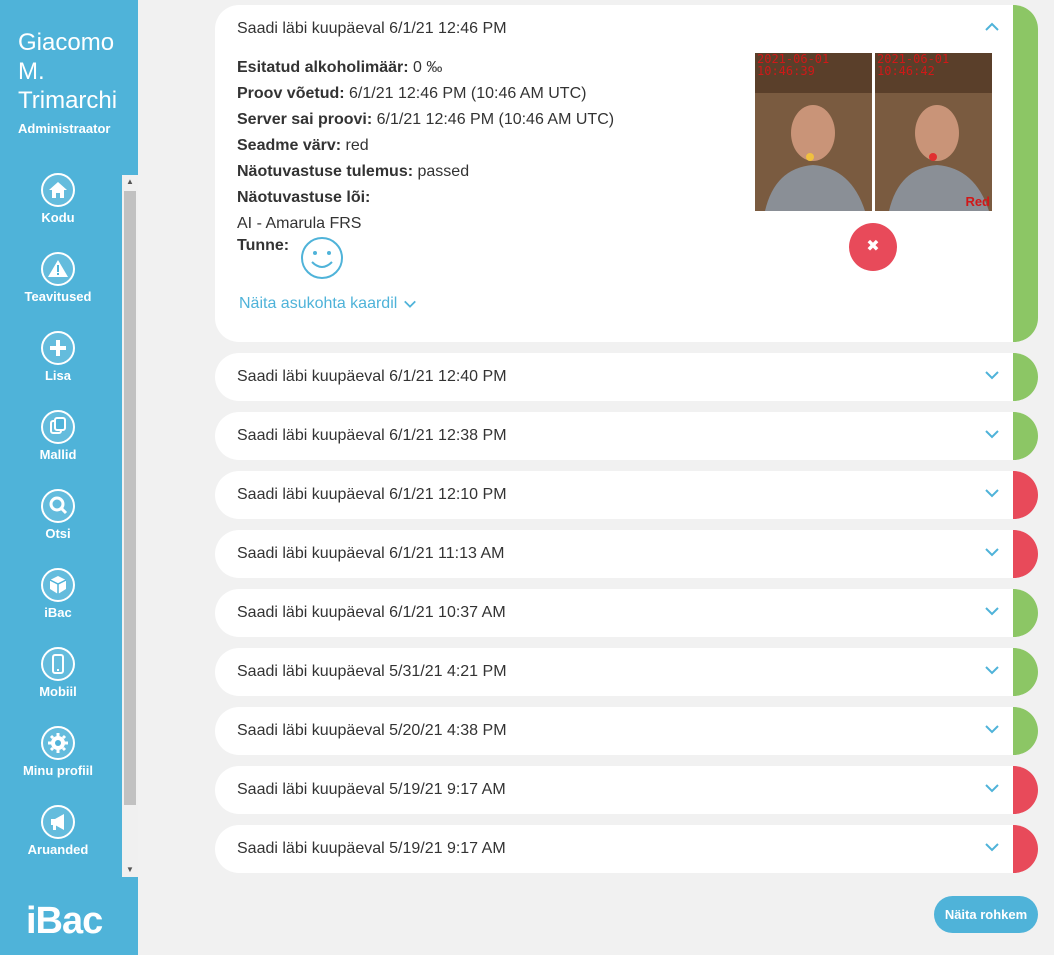  I want to click on nav-item-teavitused: Teavitused, so click(58, 287).